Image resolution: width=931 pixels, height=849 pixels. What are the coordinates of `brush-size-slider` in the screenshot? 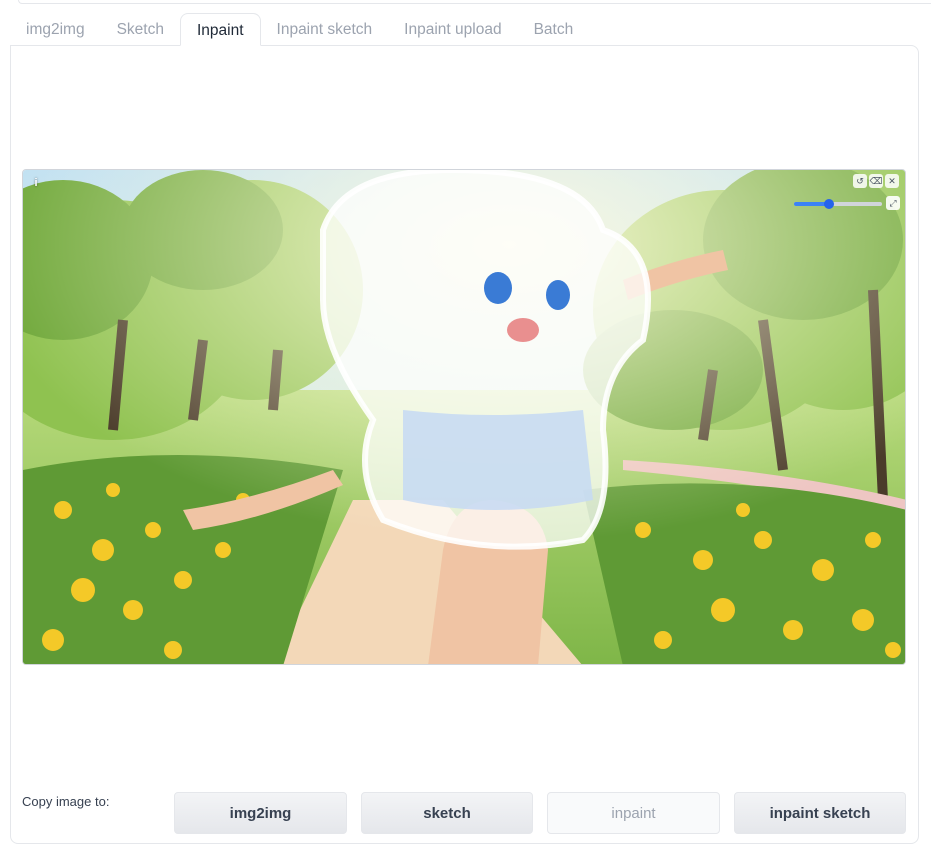 It's located at (838, 204).